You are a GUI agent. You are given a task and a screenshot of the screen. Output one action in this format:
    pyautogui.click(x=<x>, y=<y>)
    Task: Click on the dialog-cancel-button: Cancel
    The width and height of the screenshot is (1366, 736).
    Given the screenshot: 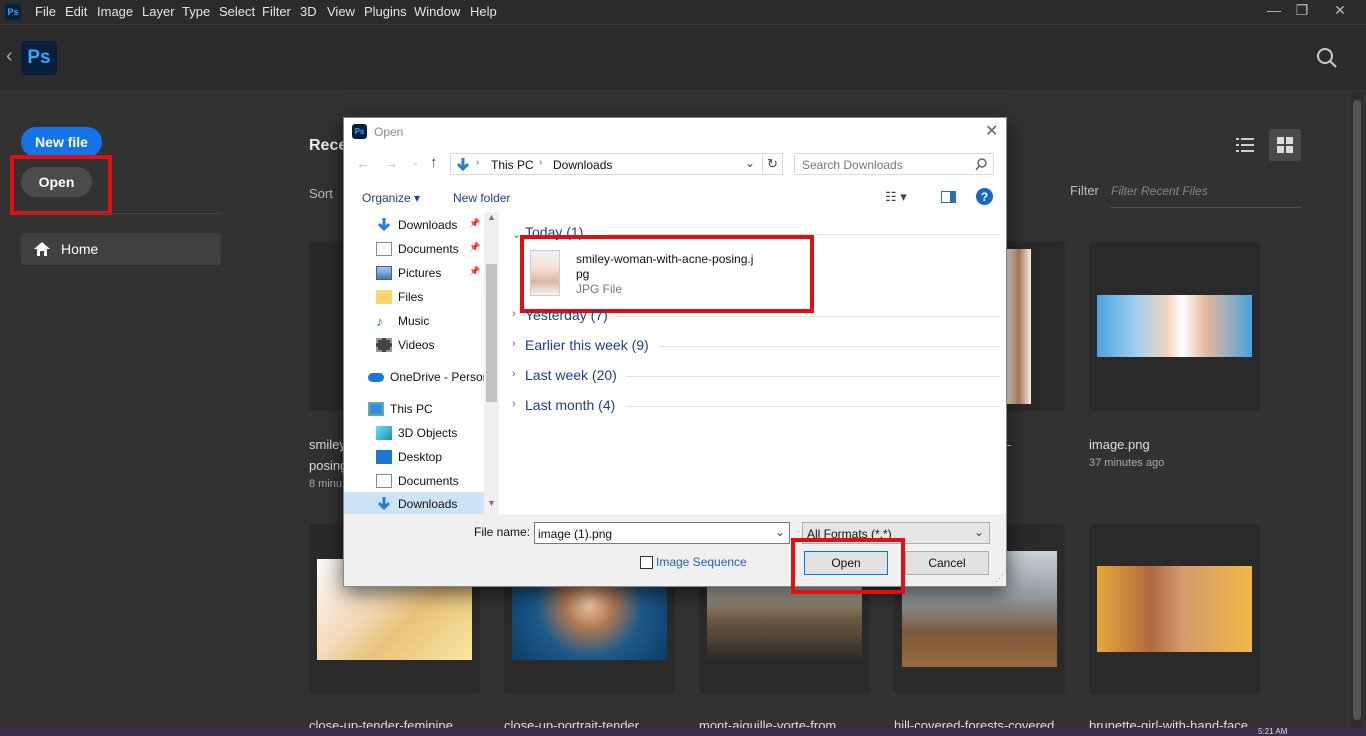 What is the action you would take?
    pyautogui.click(x=947, y=563)
    